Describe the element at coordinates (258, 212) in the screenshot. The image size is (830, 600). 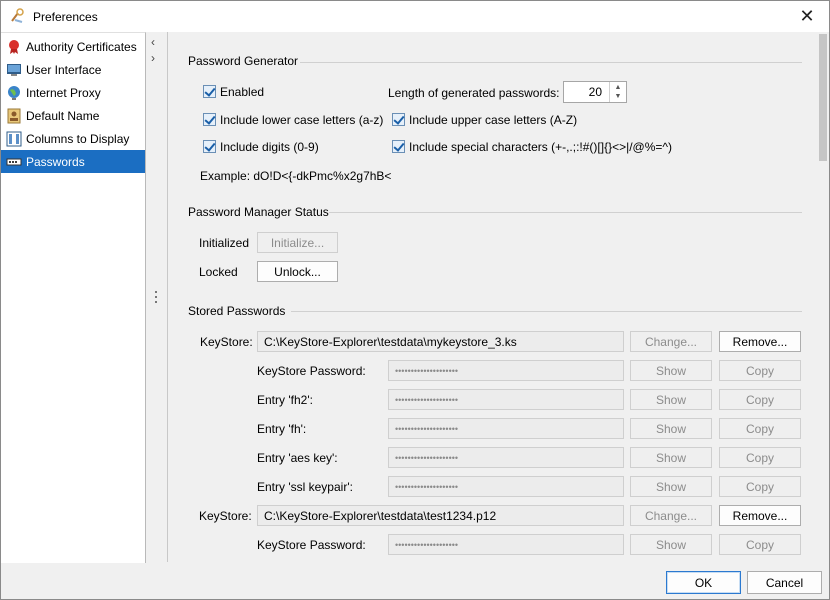
I see `password-manager-status-heading: Password Manager Status` at that location.